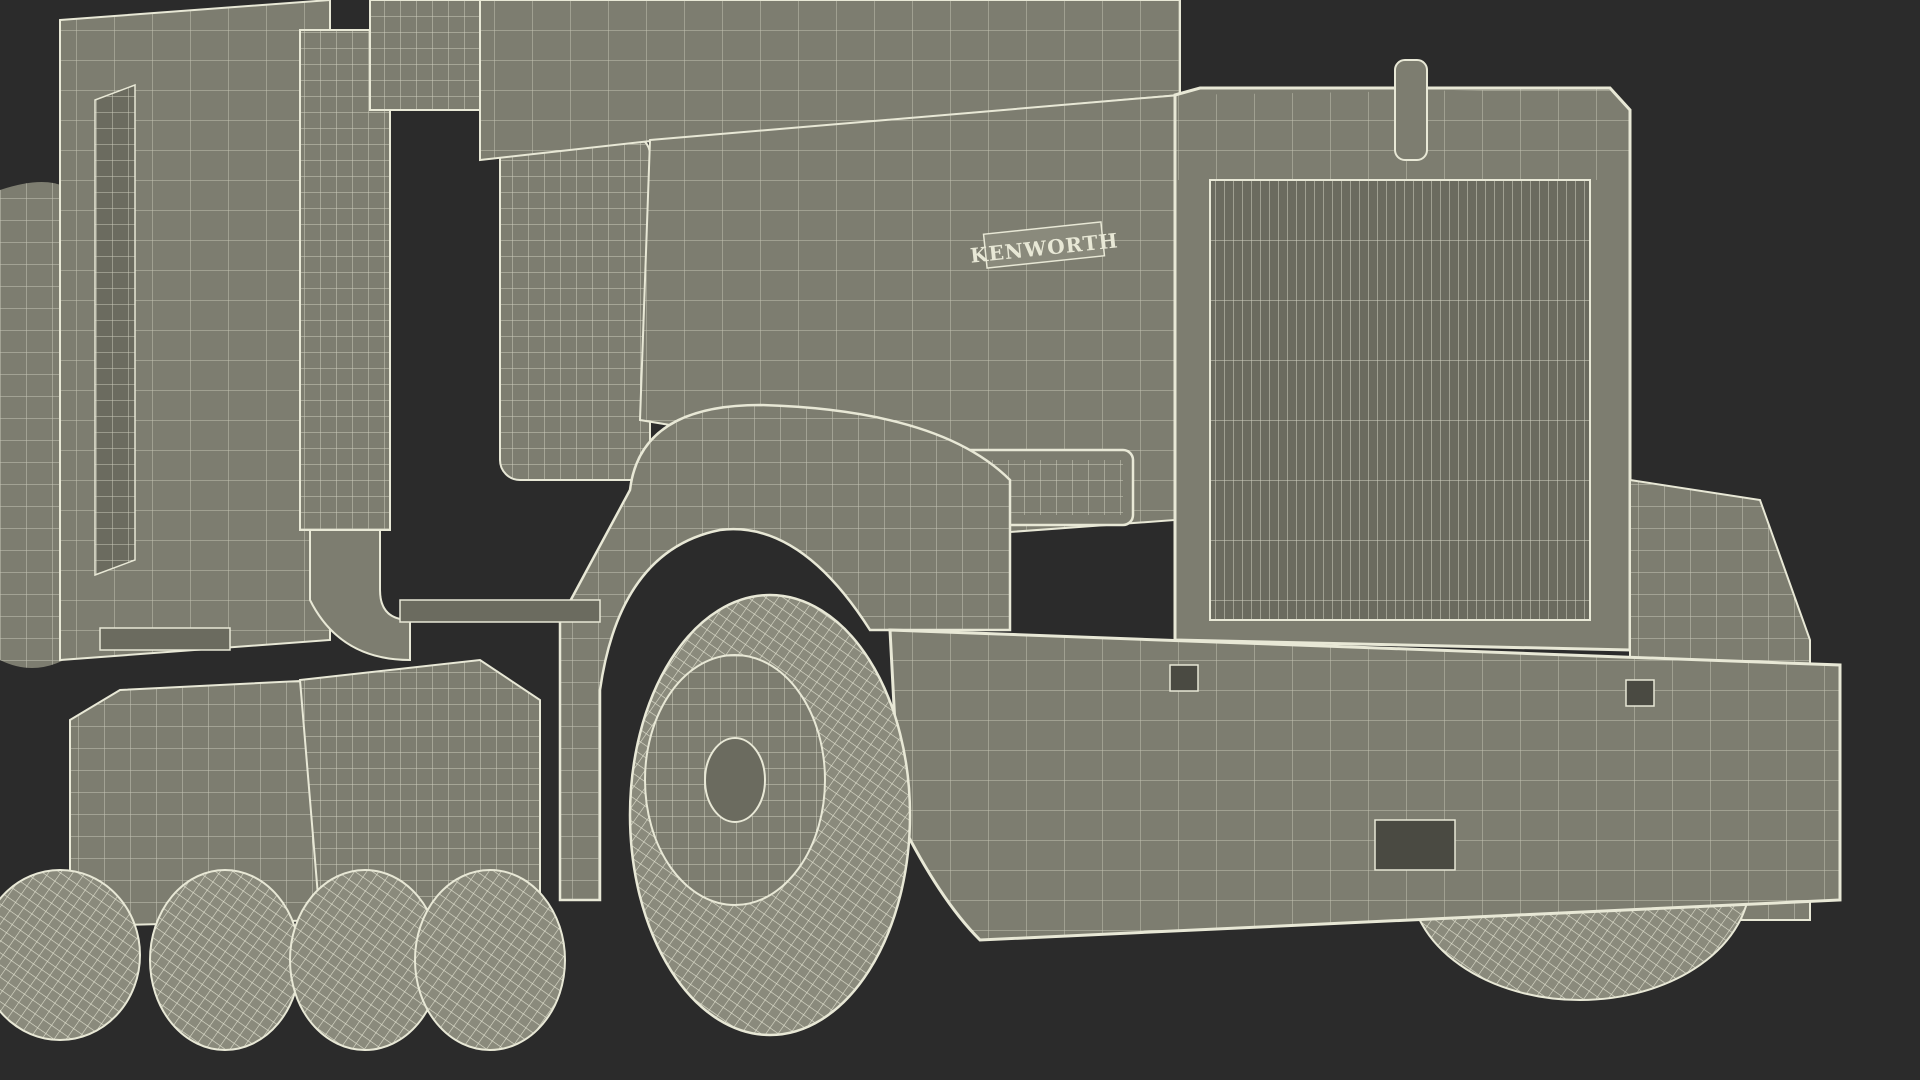 Image resolution: width=1920 pixels, height=1080 pixels. Describe the element at coordinates (195, 331) in the screenshot. I see `sleeper-cab` at that location.